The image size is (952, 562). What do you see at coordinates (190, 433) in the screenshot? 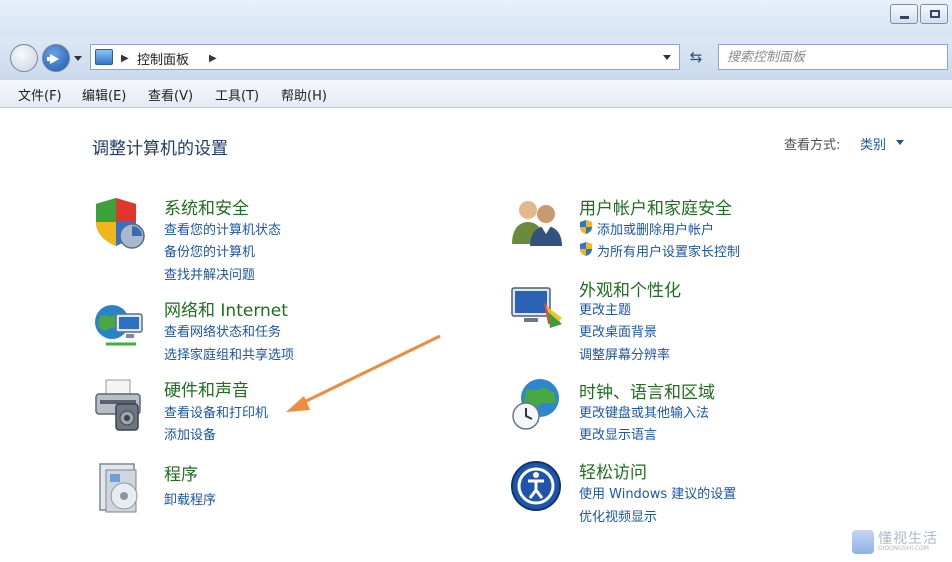
I see `link-add-device: 添加设备` at bounding box center [190, 433].